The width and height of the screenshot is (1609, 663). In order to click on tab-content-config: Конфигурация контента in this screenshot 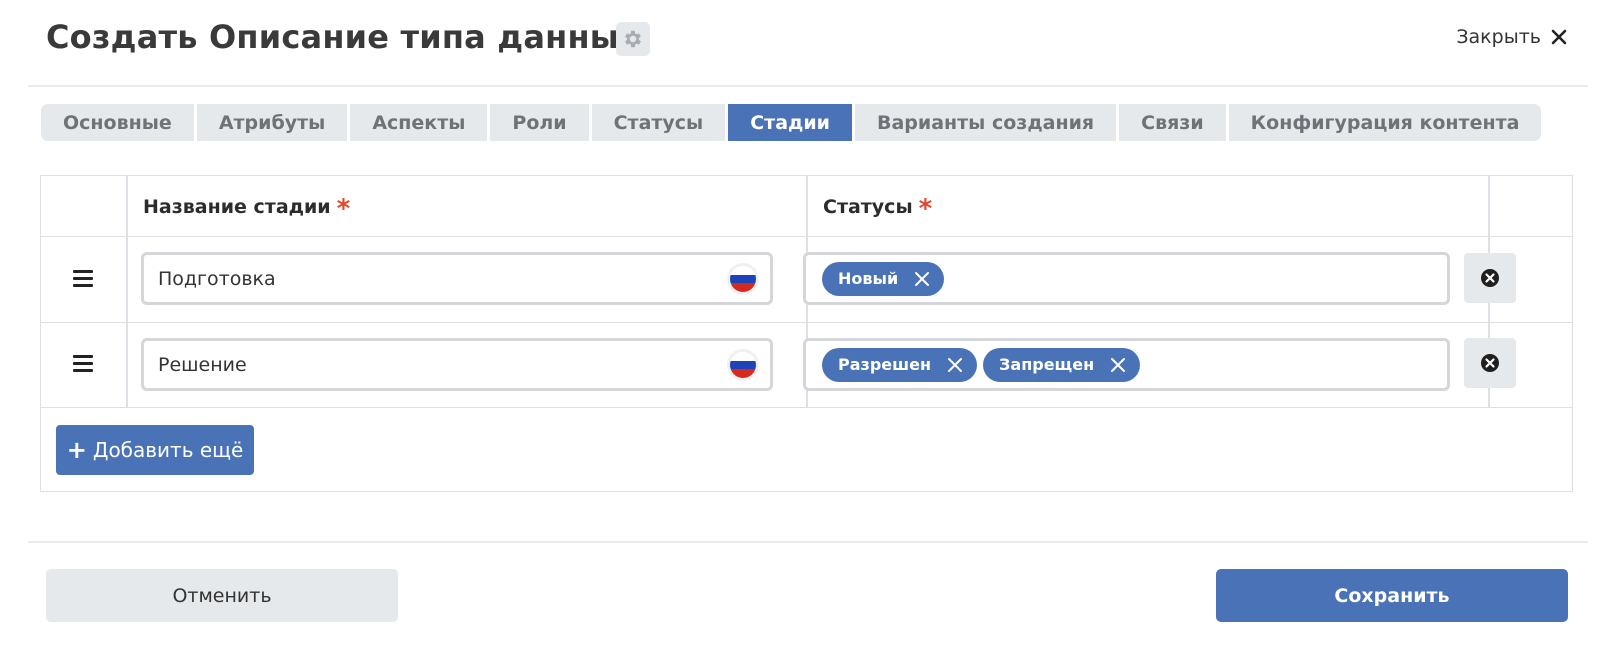, I will do `click(1385, 122)`.